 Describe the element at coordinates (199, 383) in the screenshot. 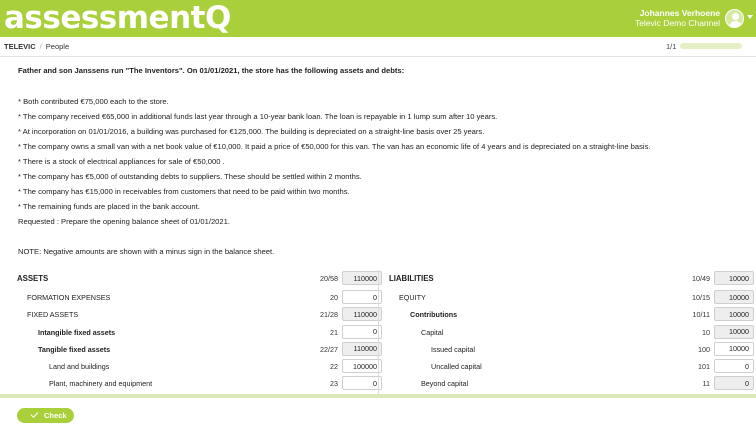

I see `assets-row: Plant, machinery and equipment 23` at that location.